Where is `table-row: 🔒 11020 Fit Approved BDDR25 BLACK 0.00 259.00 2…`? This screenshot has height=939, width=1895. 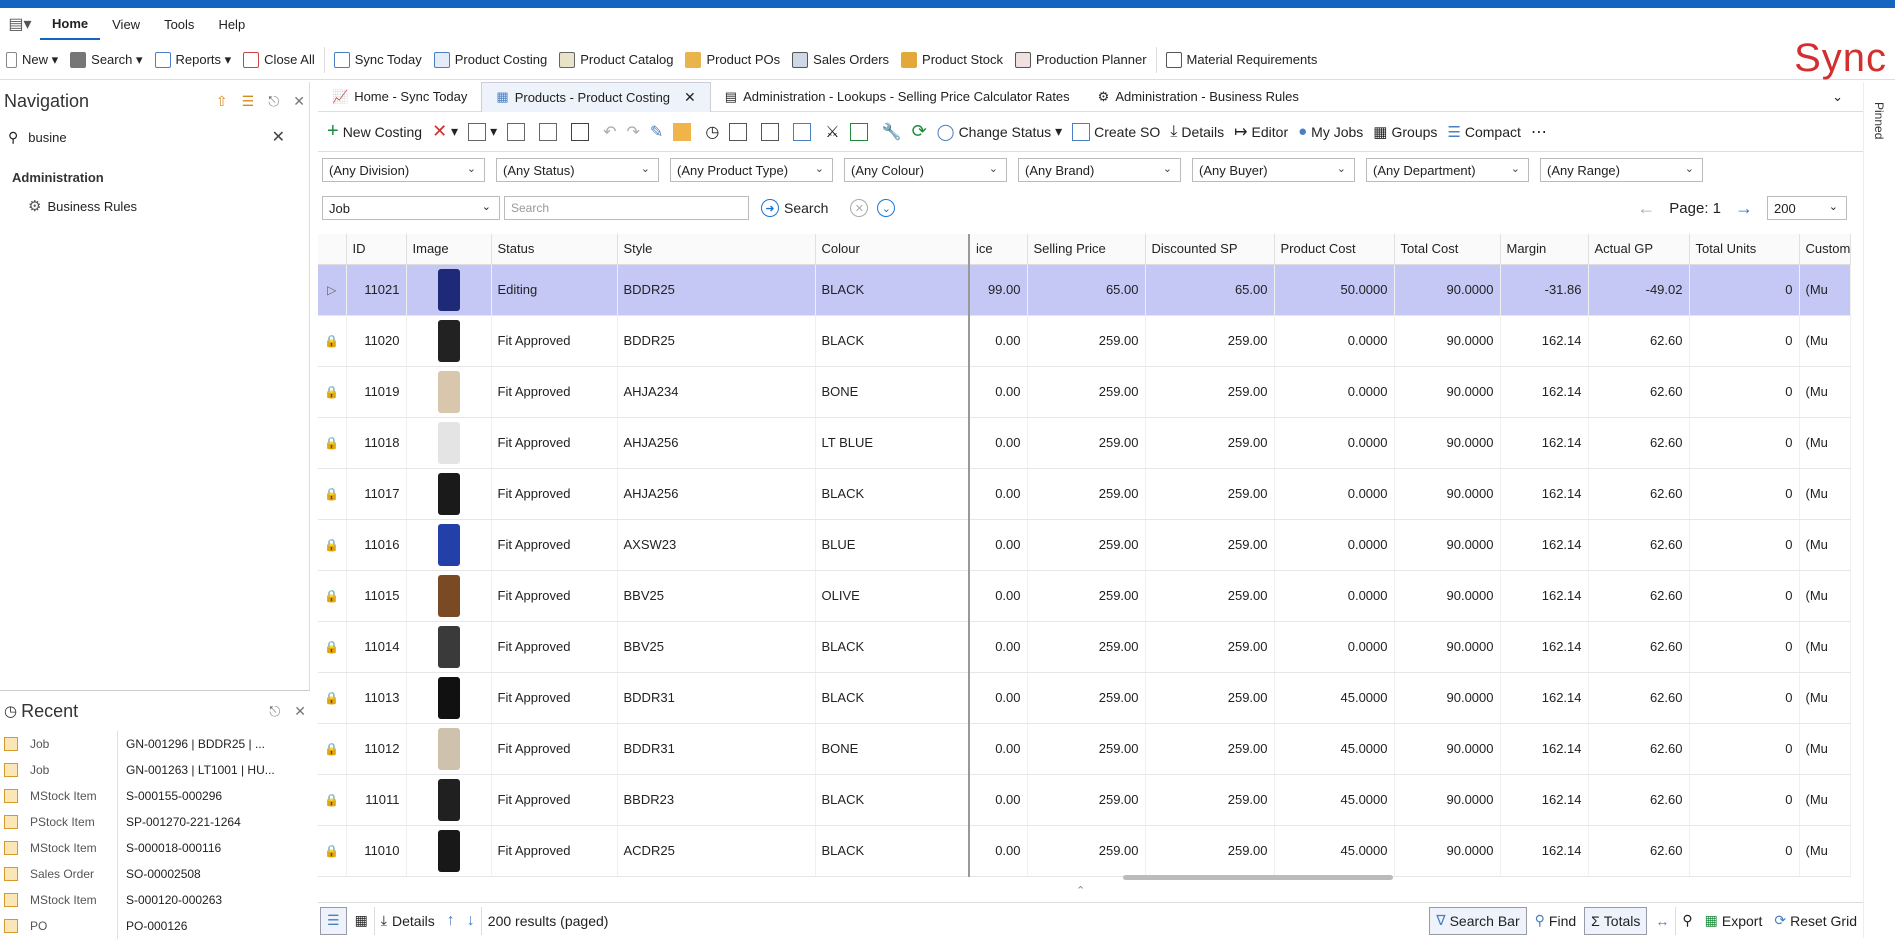
table-row: 🔒 11020 Fit Approved BDDR25 BLACK 0.00 259.00 2… is located at coordinates (1085, 341).